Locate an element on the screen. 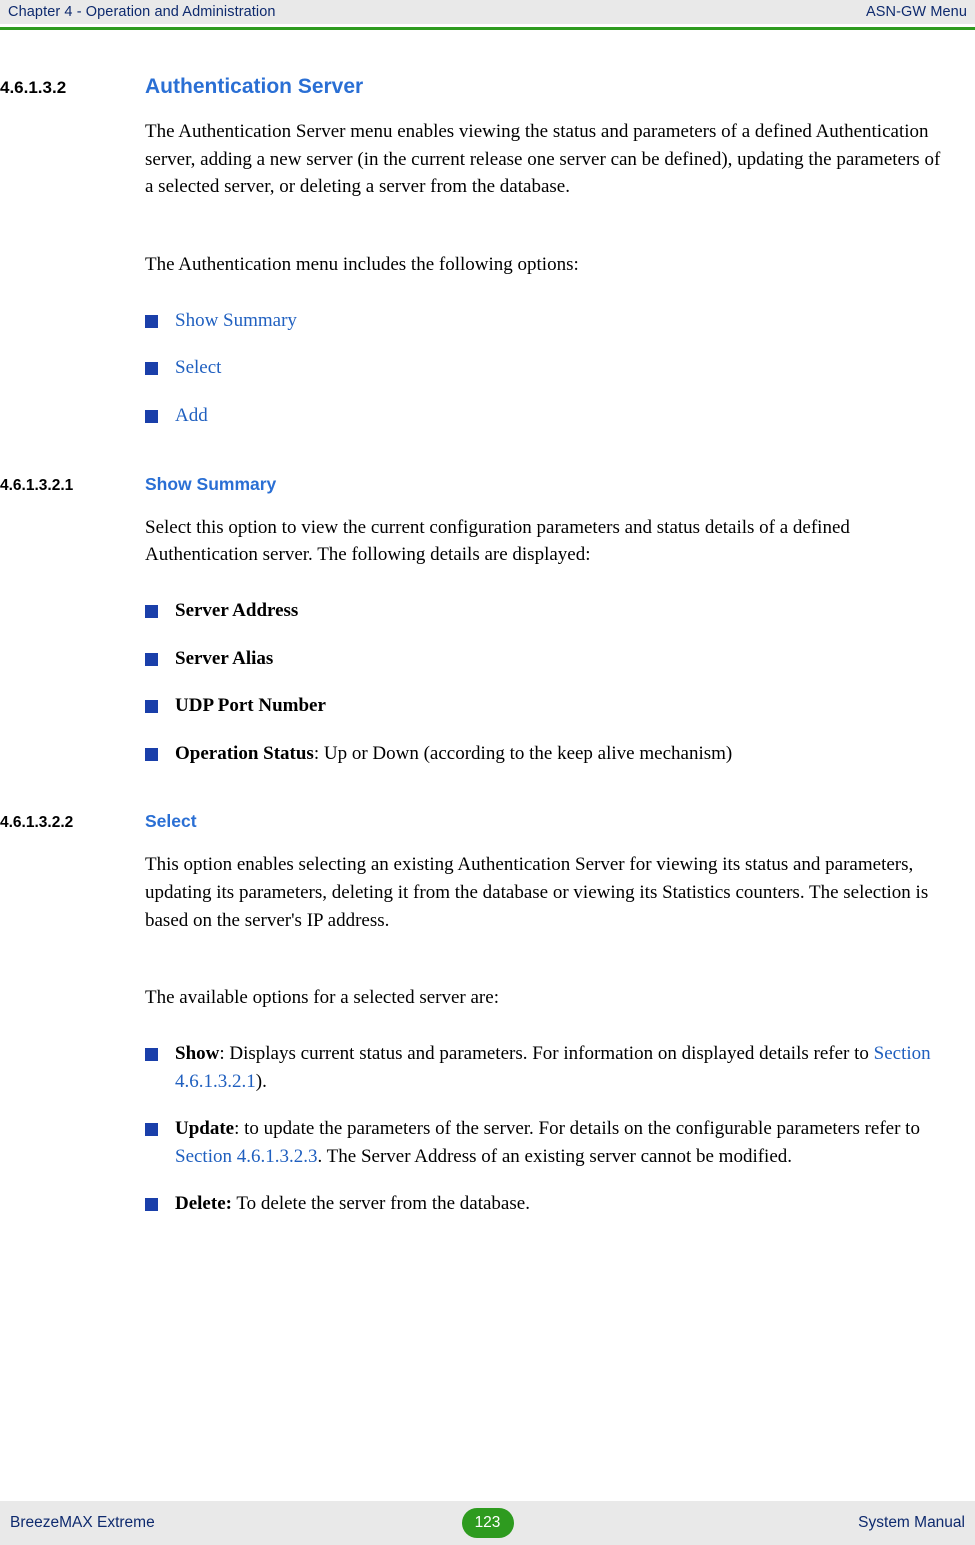  detail-server-address: Server Address is located at coordinates (236, 611).